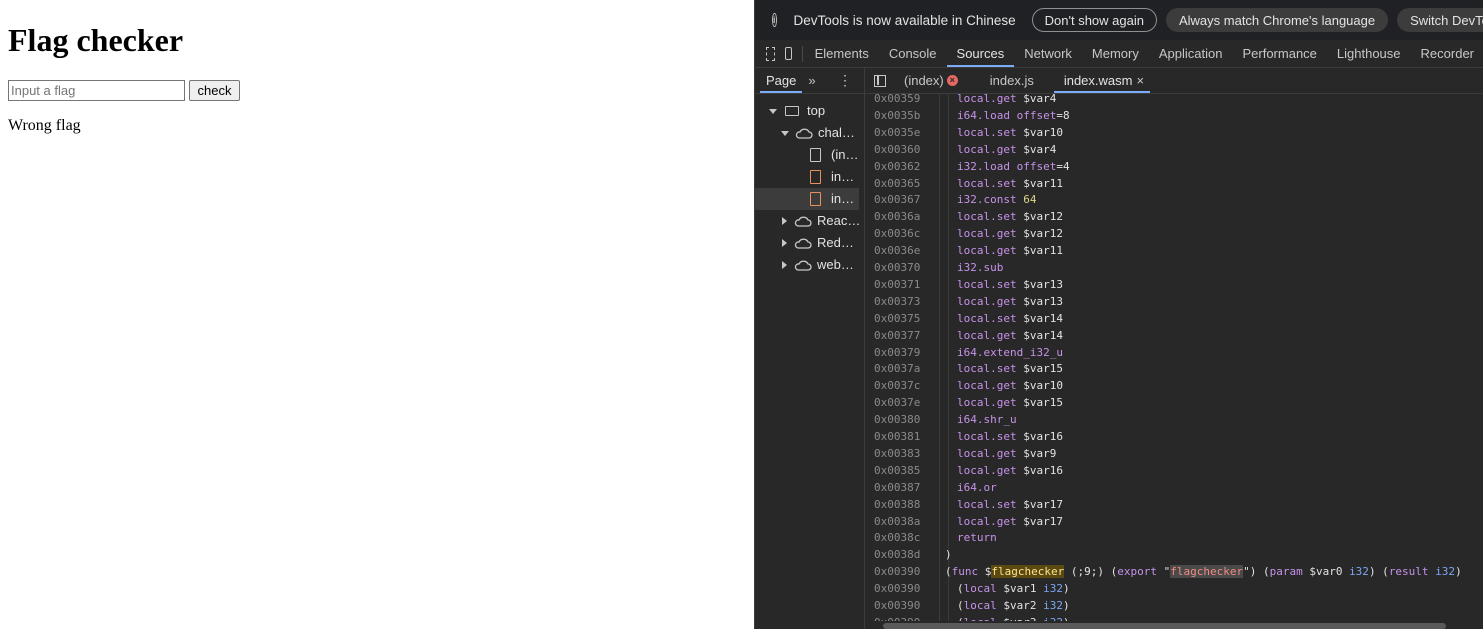 The height and width of the screenshot is (629, 1483). I want to click on code-text: local.get $var13, so click(1010, 301).